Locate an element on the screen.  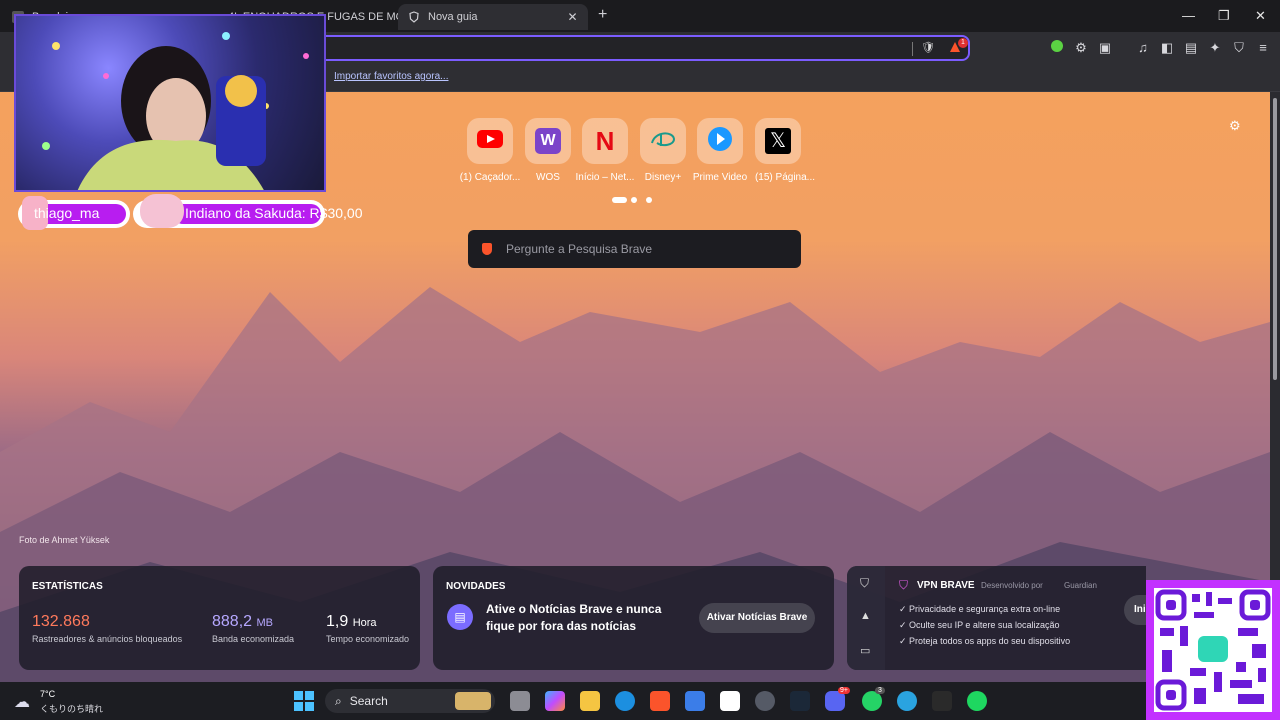
vpn-feature-text: Proteja todos os apps do seu dispositivo is located at coordinates (990, 641).